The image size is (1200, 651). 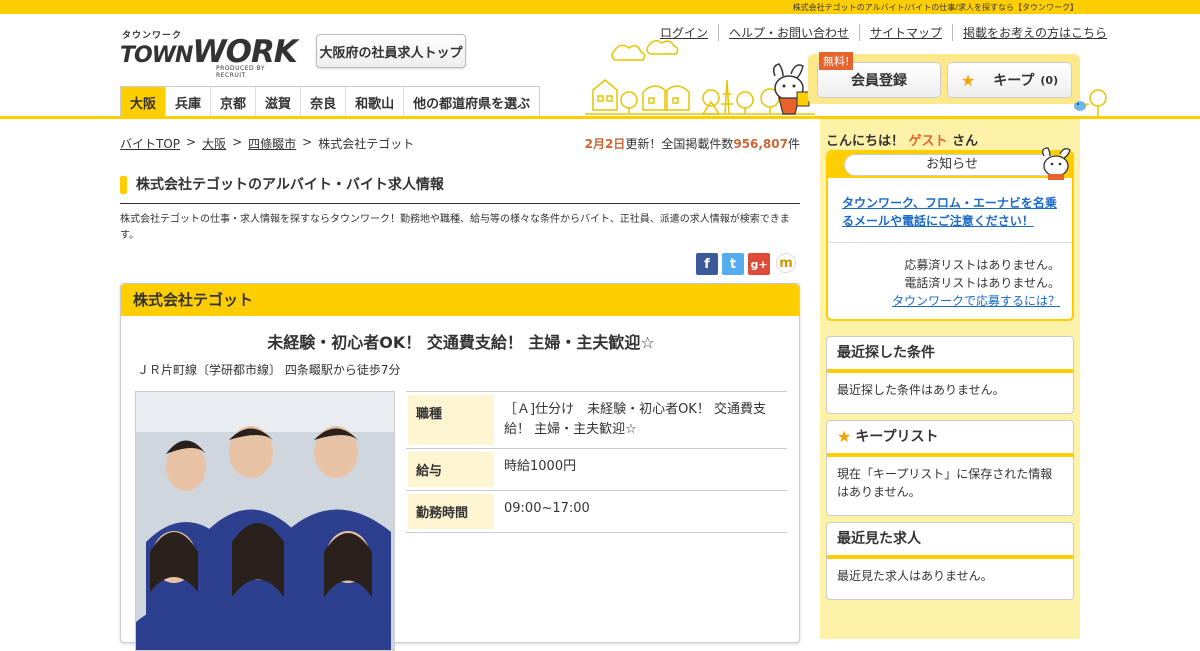 I want to click on applied-list-status: 応募済リストはありません。, so click(x=982, y=265).